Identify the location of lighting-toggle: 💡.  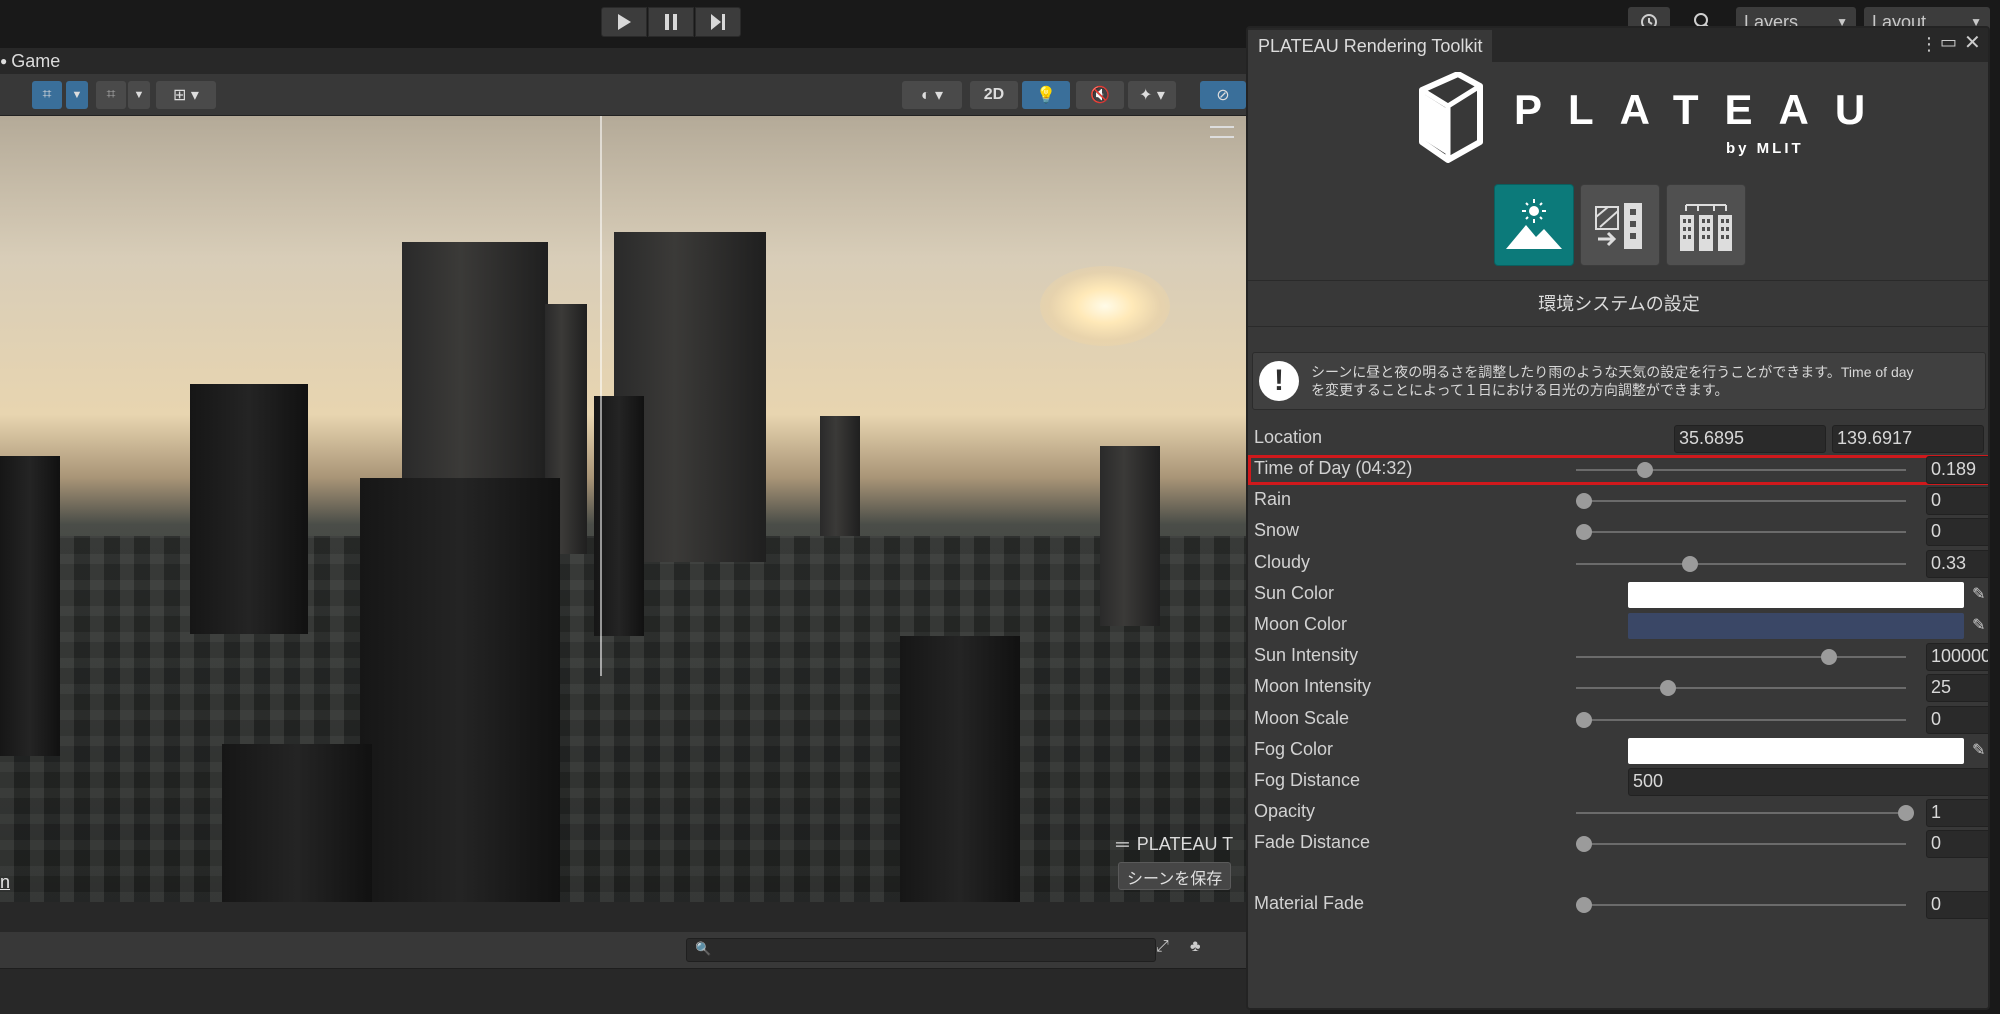
(1046, 95).